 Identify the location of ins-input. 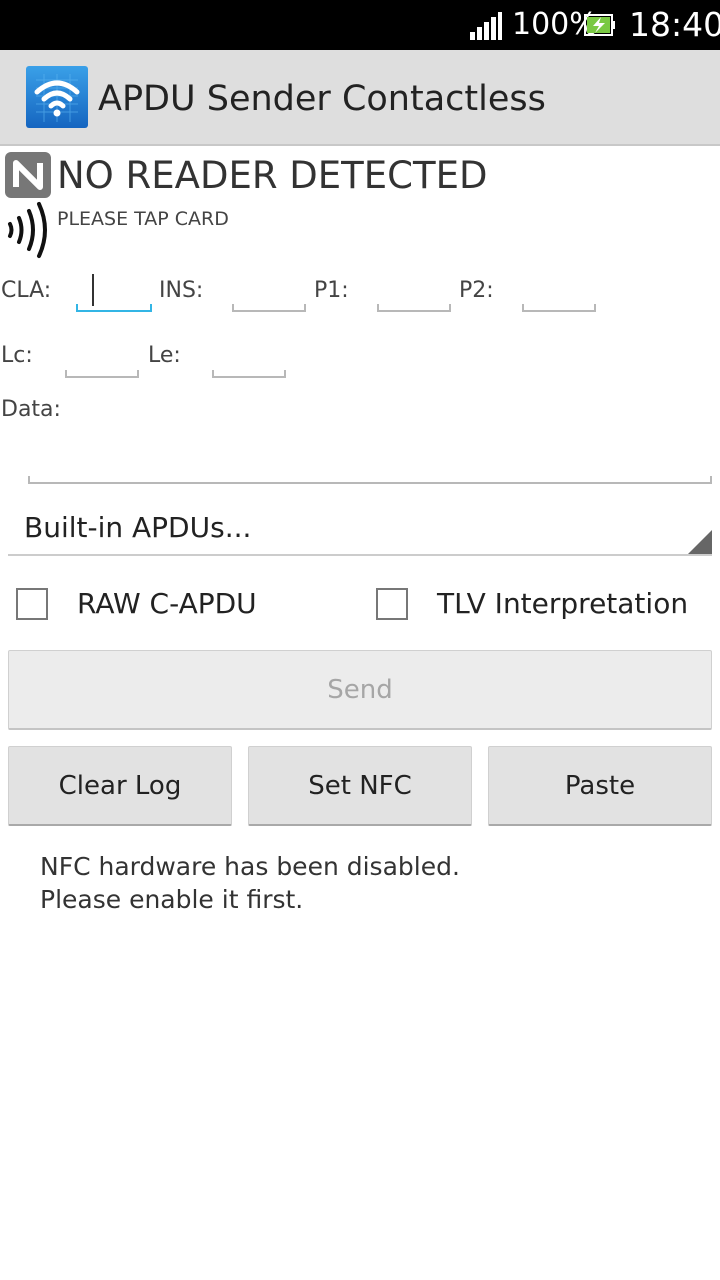
(269, 297).